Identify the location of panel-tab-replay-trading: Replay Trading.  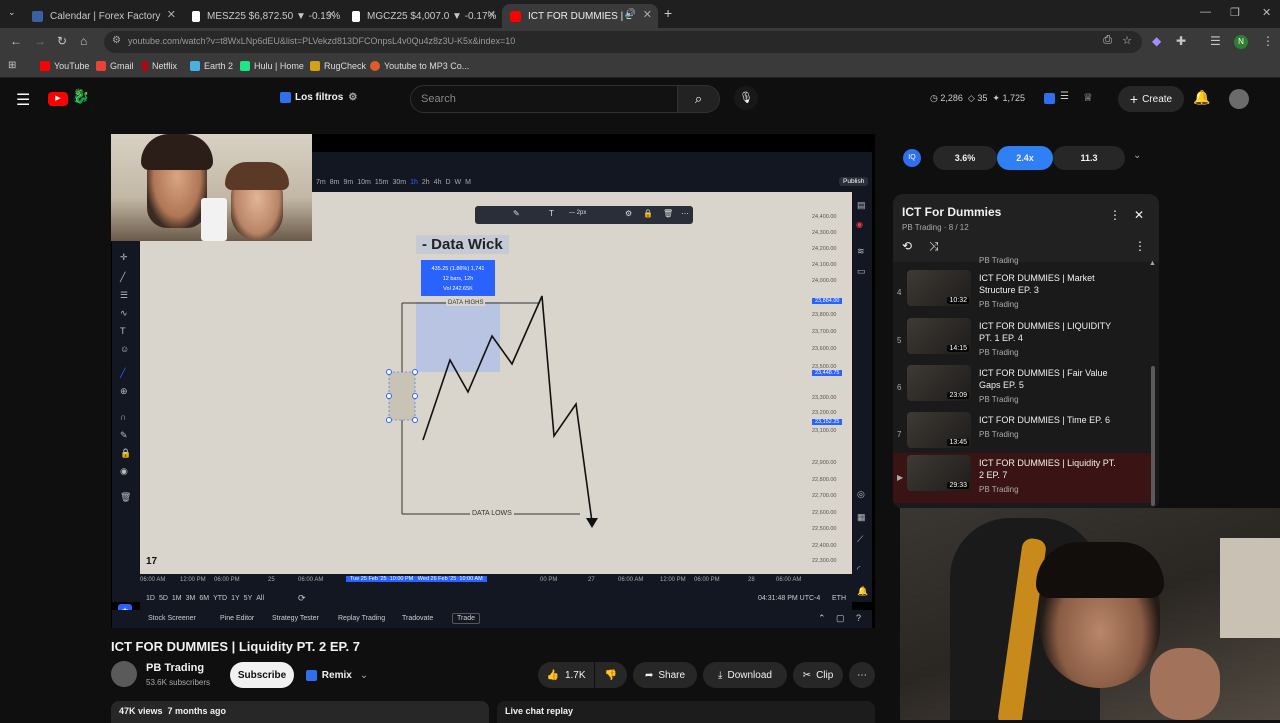
(361, 618).